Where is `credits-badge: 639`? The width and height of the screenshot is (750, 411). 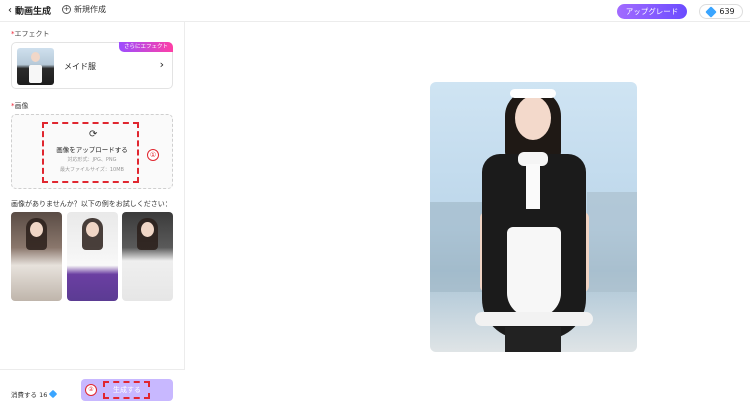 credits-badge: 639 is located at coordinates (721, 11).